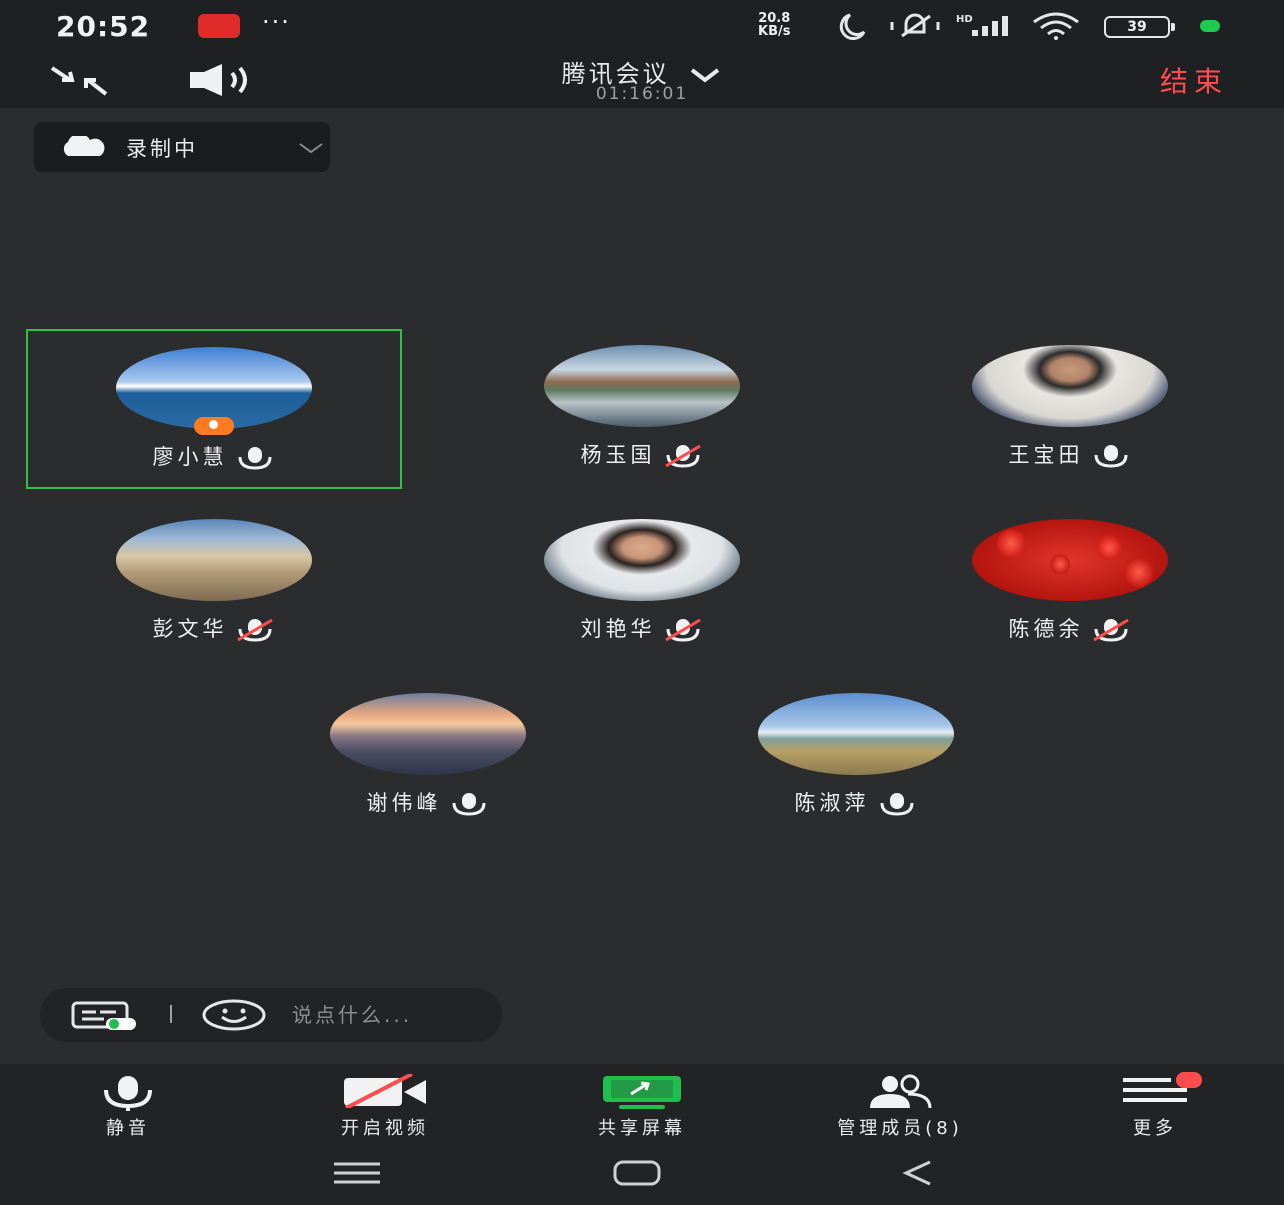 The width and height of the screenshot is (1284, 1205). Describe the element at coordinates (642, 1128) in the screenshot. I see `share-screen-label: 共享屏幕` at that location.